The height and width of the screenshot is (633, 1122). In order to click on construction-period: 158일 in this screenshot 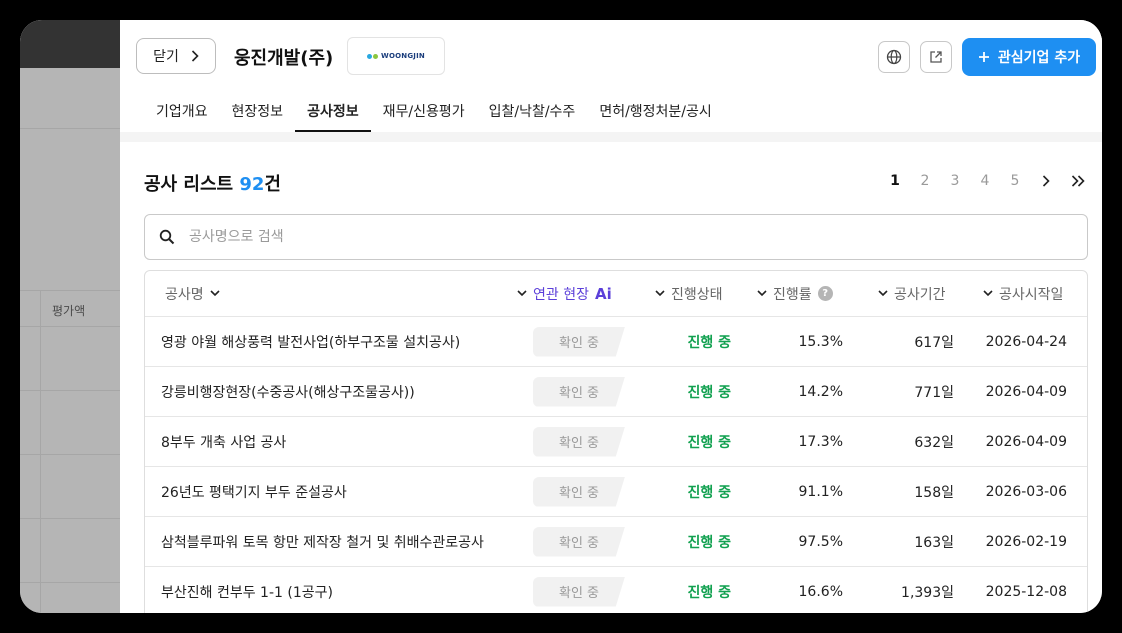, I will do `click(934, 492)`.